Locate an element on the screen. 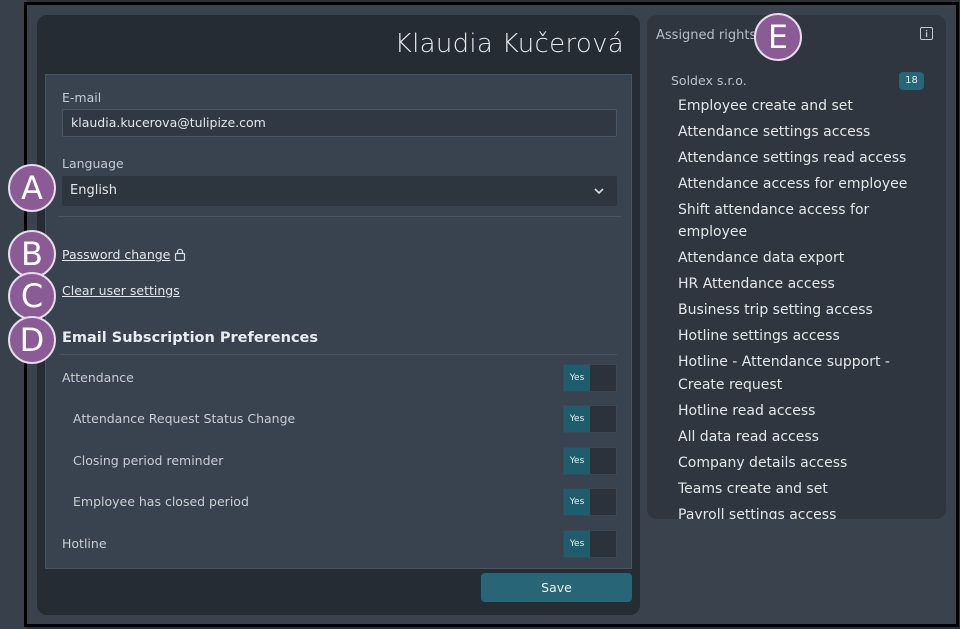 Image resolution: width=960 pixels, height=629 pixels. attendance-toggle: Yes is located at coordinates (590, 378).